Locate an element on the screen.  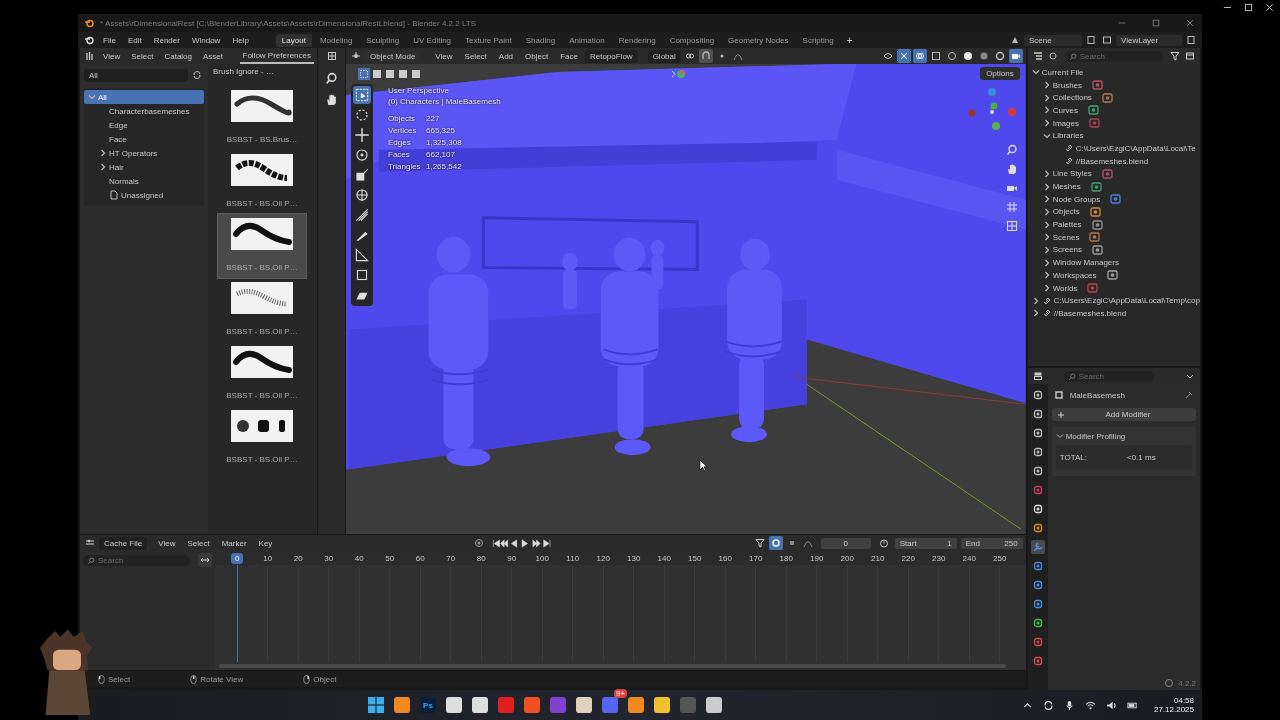
addon-menu-dropdown: RetopoFlow is located at coordinates (611, 56).